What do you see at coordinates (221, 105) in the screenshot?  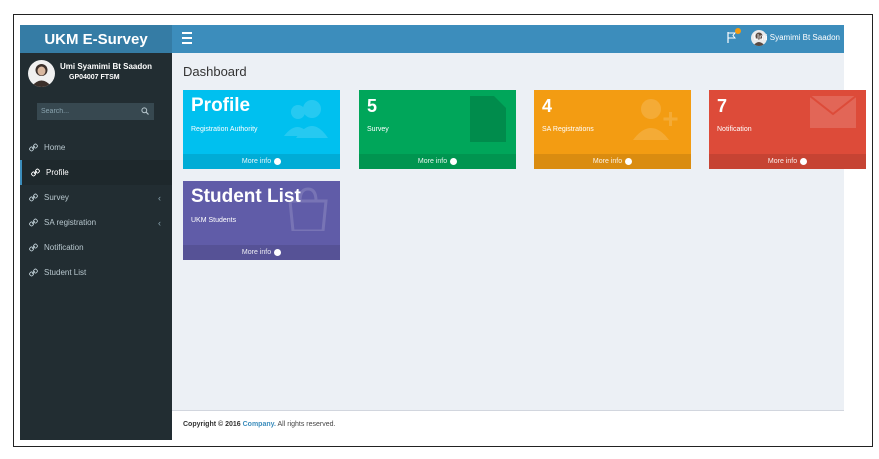 I see `box-heading: Profile` at bounding box center [221, 105].